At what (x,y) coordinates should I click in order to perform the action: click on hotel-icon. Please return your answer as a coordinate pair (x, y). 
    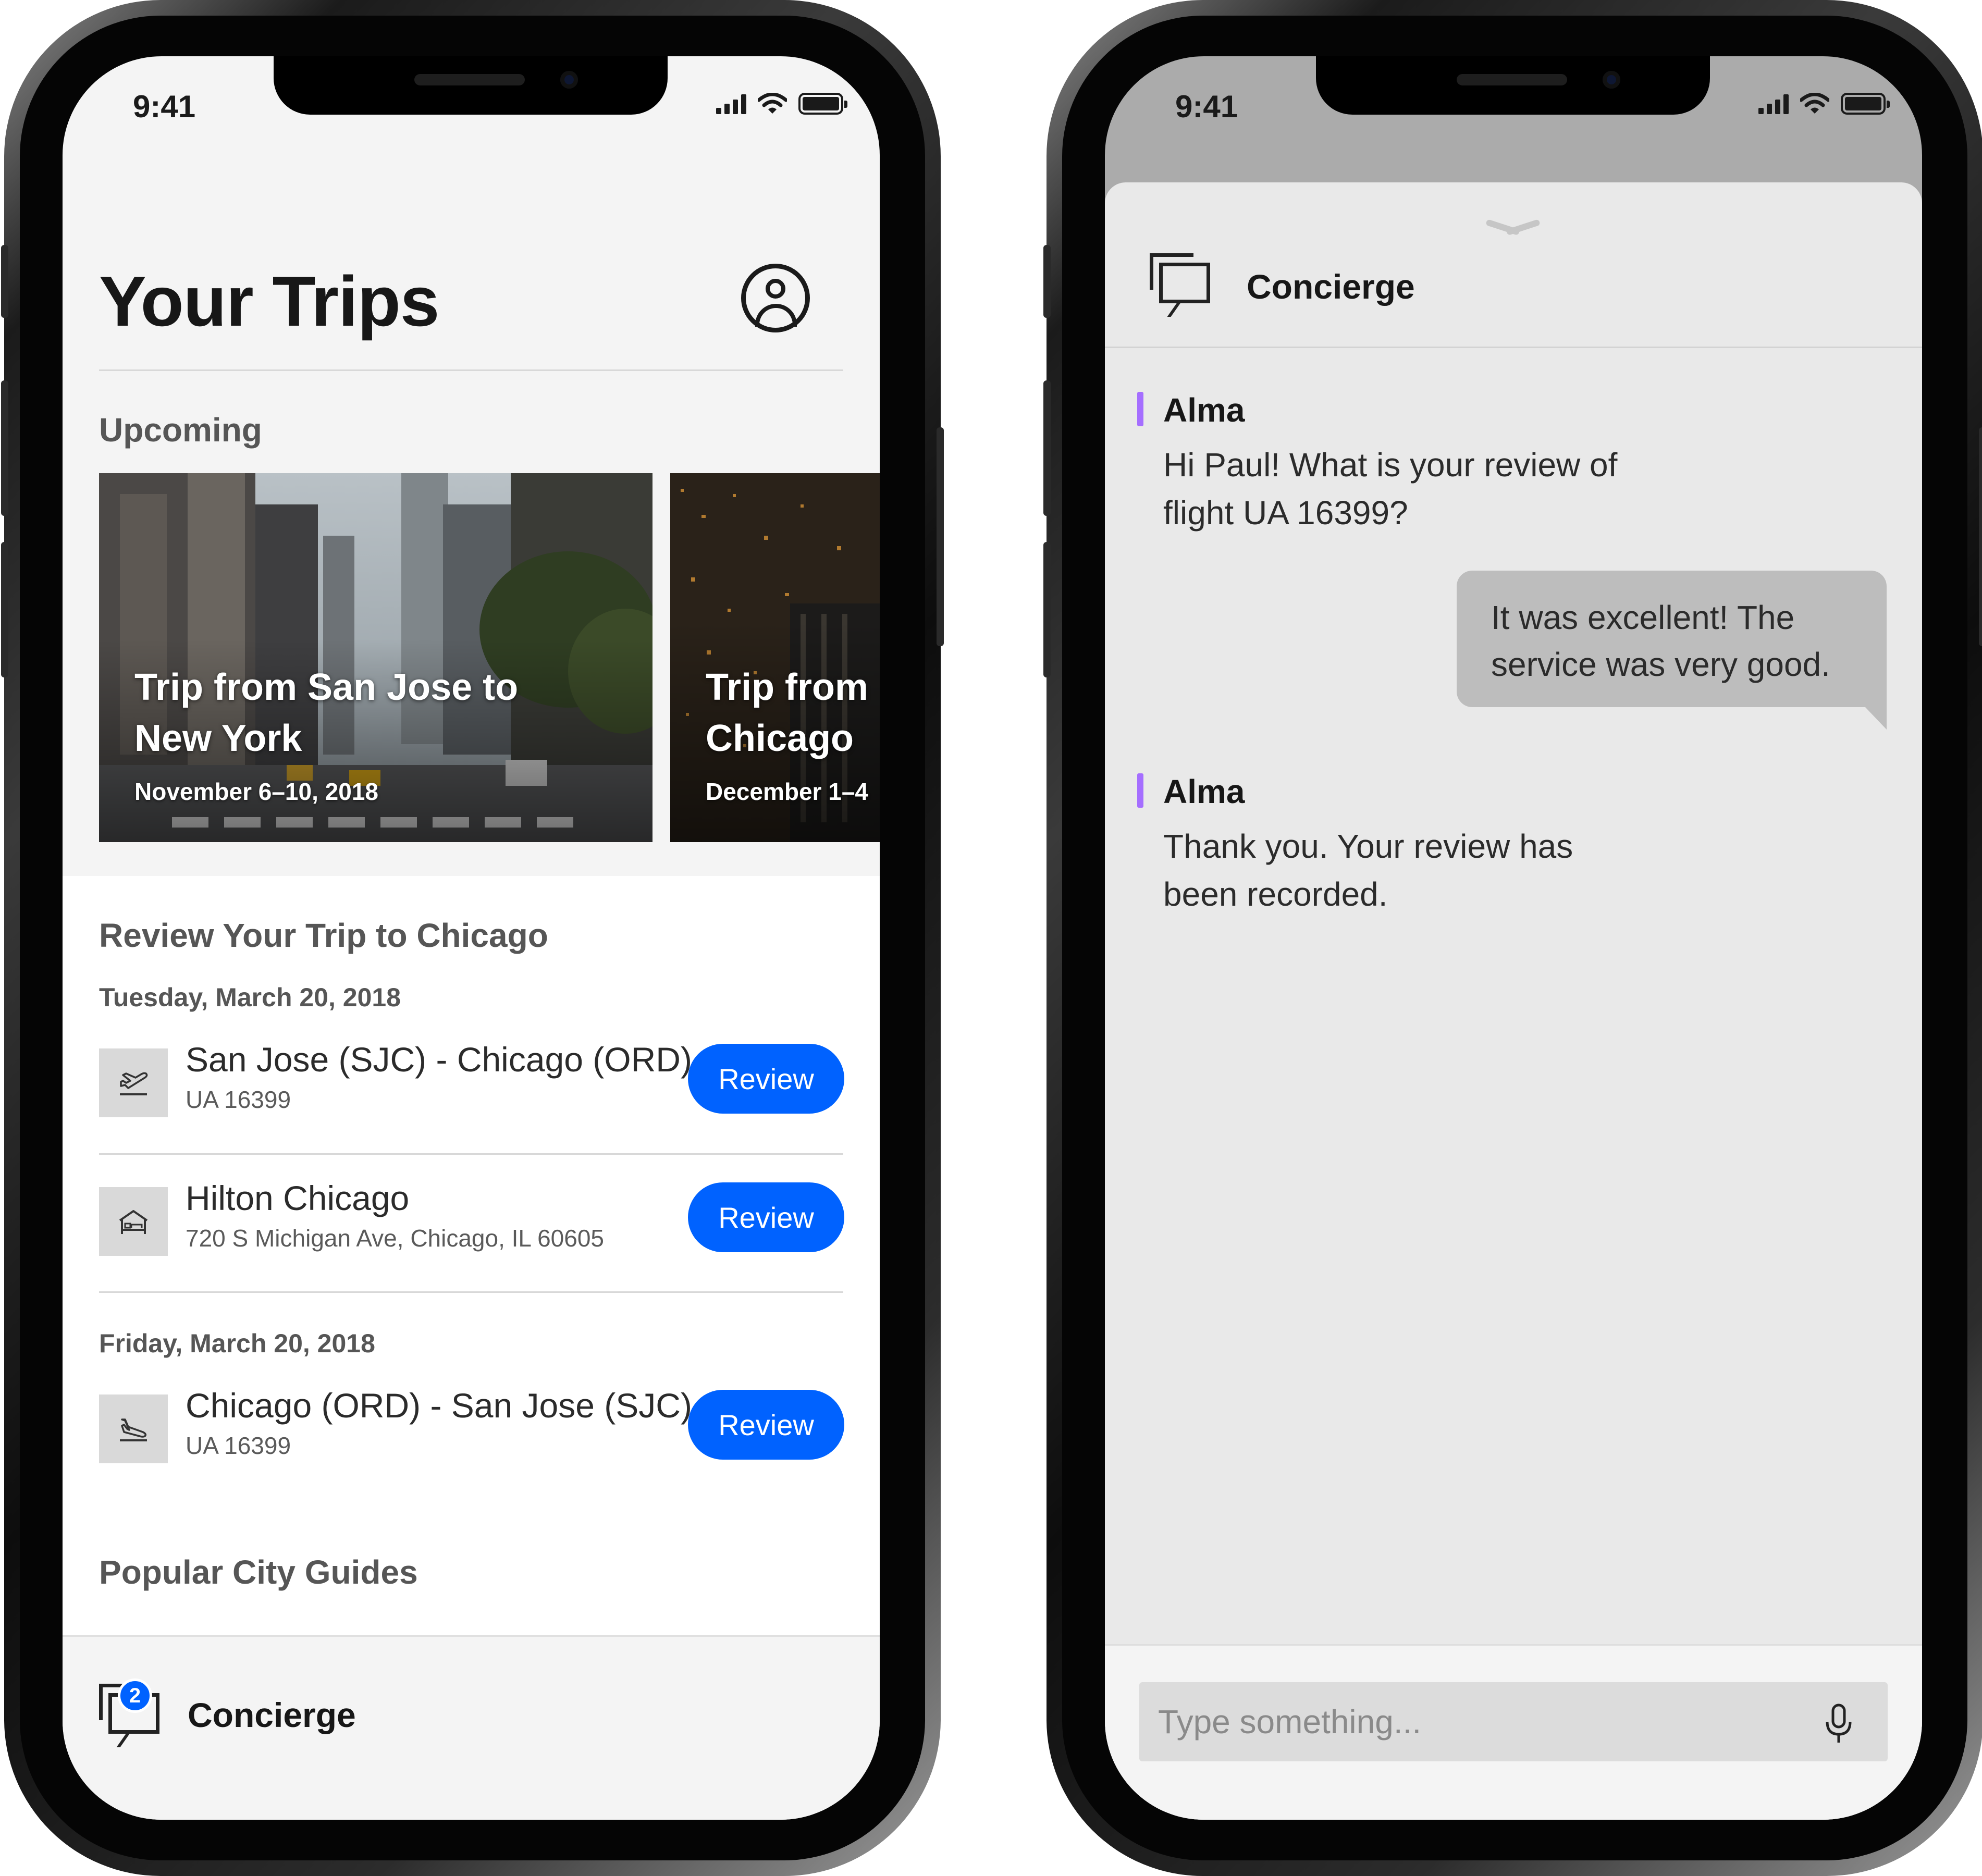
    Looking at the image, I should click on (134, 1221).